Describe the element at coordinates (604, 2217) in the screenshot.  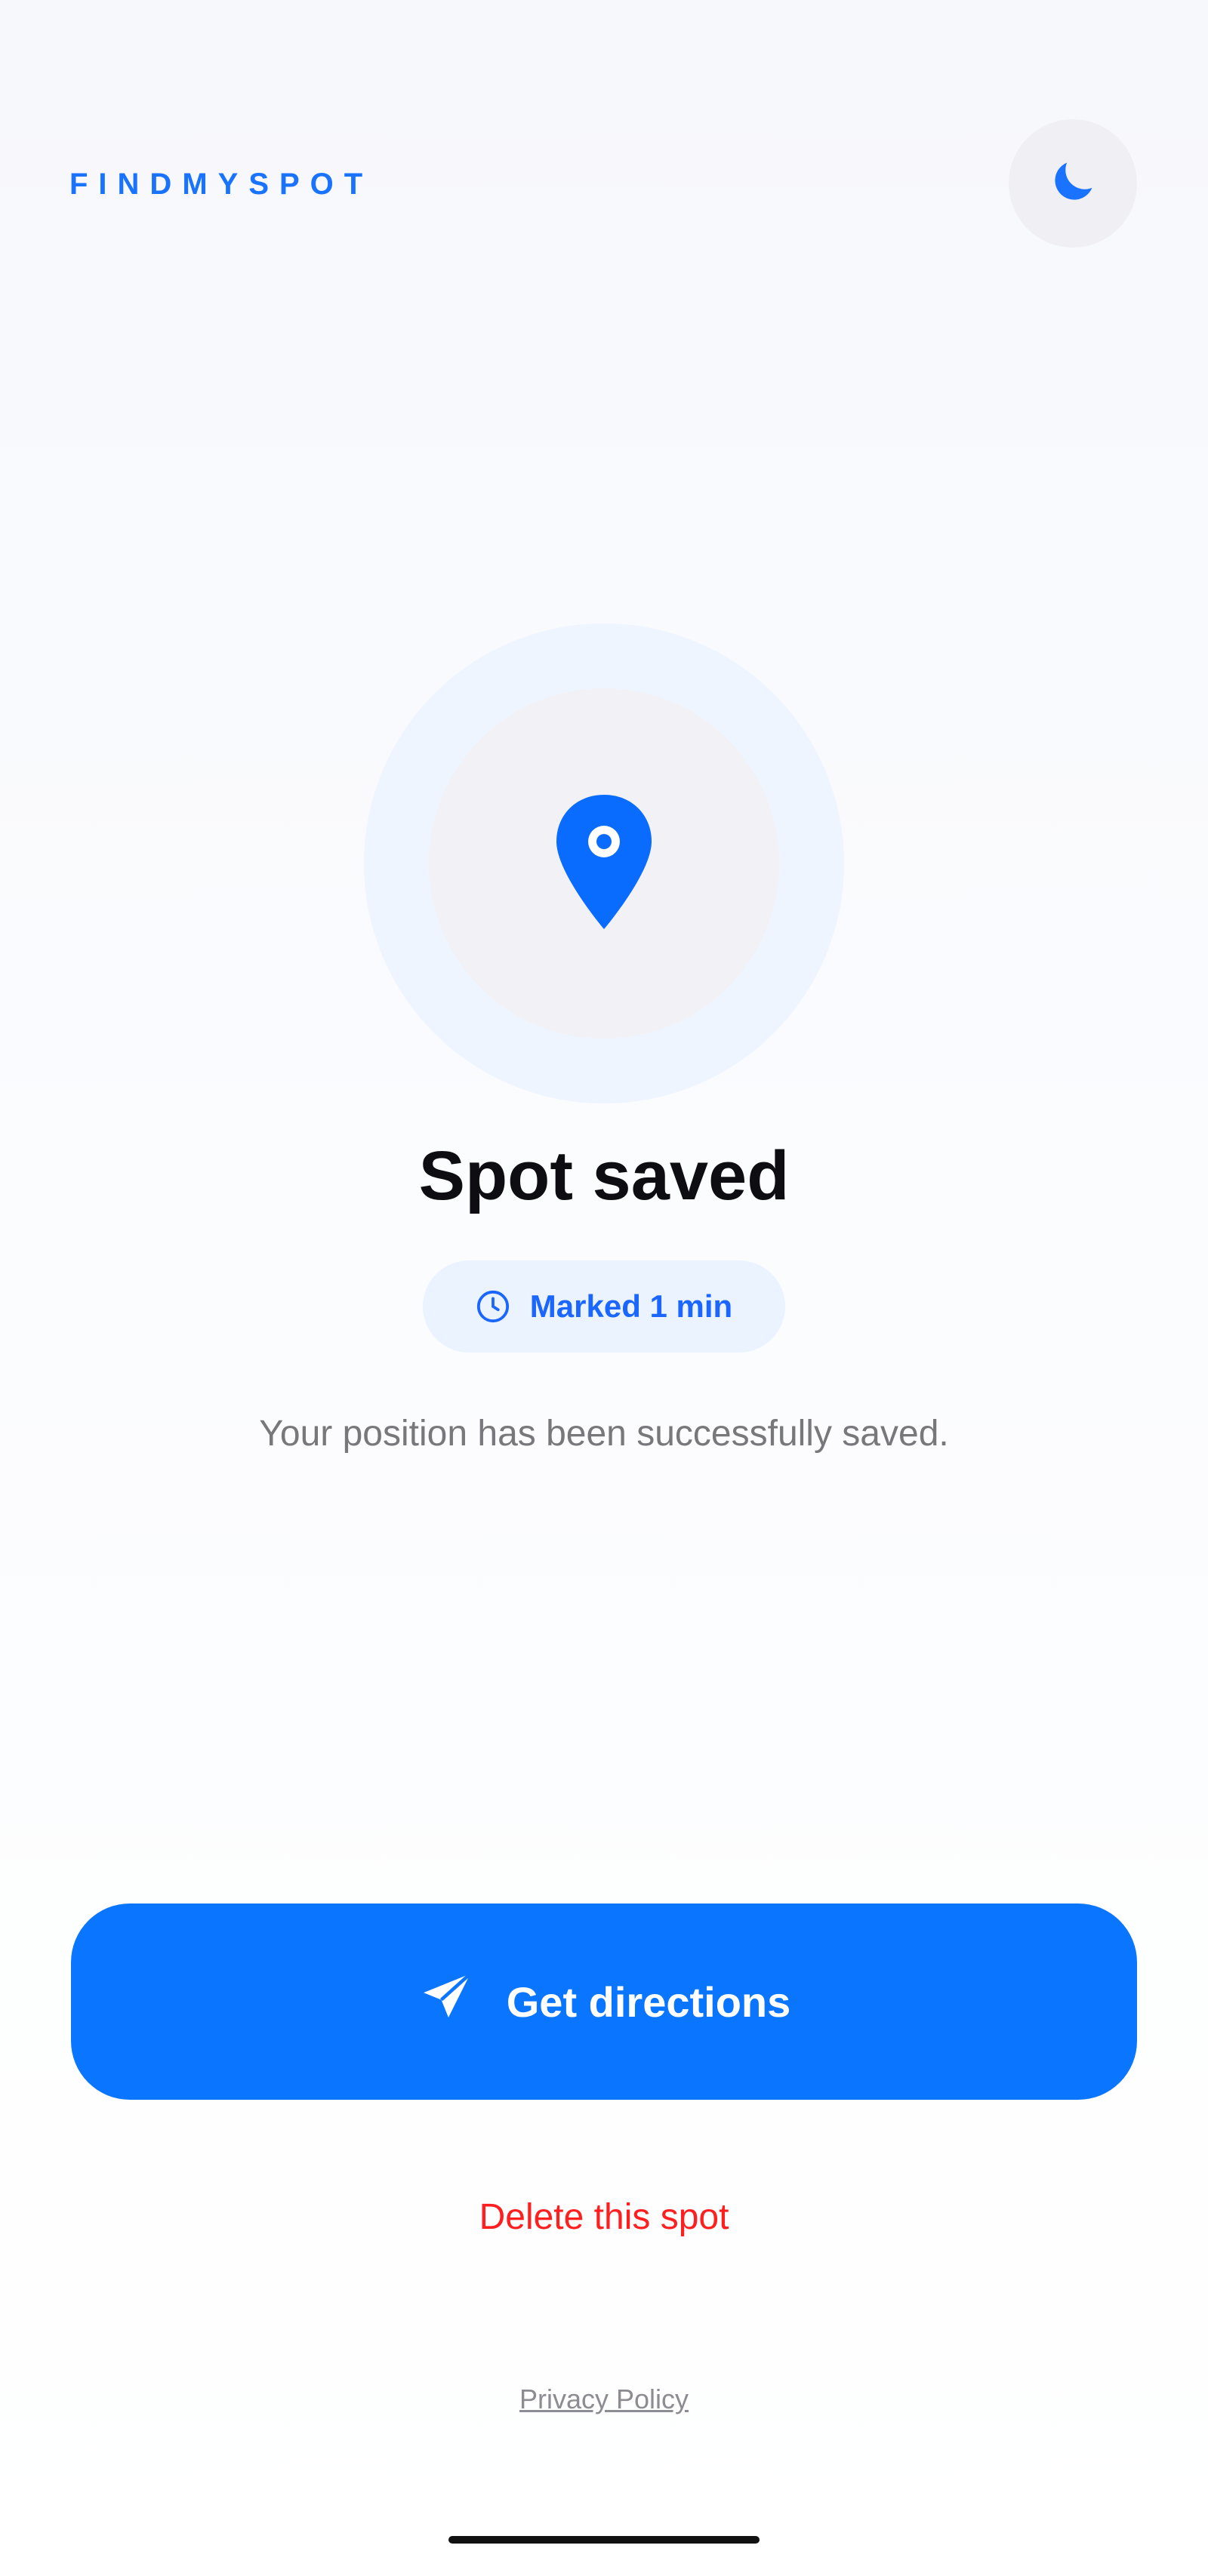
I see `delete-spot-link: Delete this spot` at that location.